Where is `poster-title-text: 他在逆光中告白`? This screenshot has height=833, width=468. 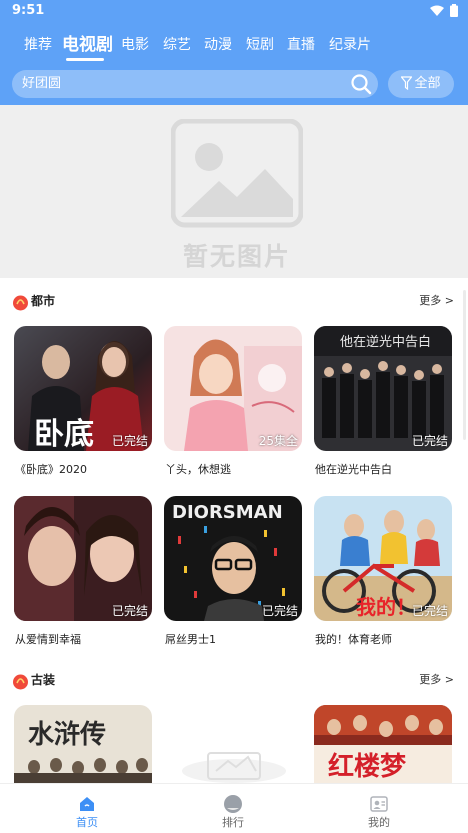
poster-title-text: 他在逆光中告白 is located at coordinates (385, 342).